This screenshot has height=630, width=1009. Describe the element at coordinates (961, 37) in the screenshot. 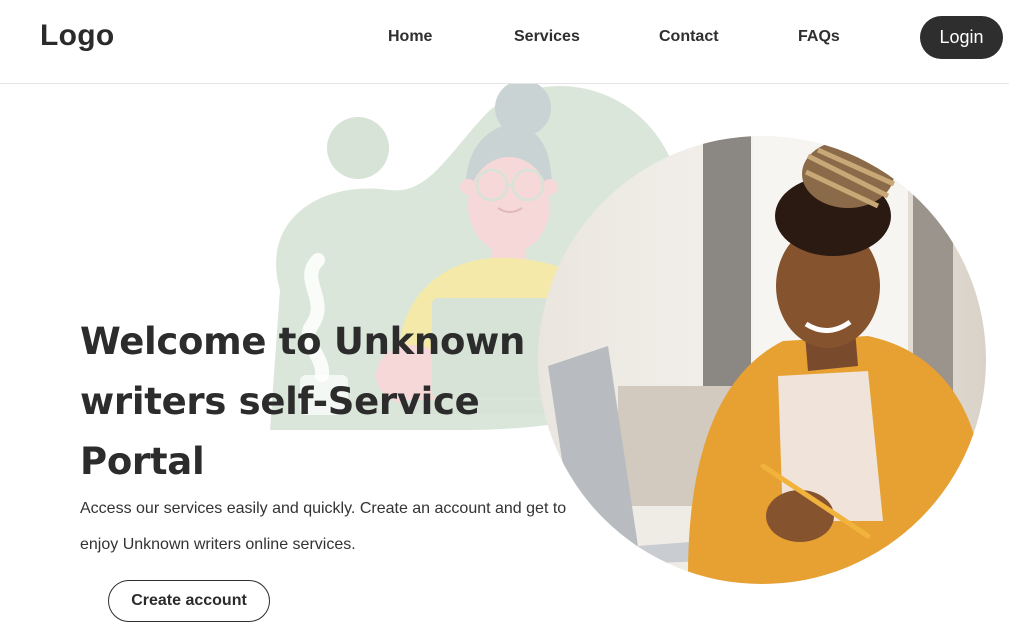

I see `login-button: Login` at that location.